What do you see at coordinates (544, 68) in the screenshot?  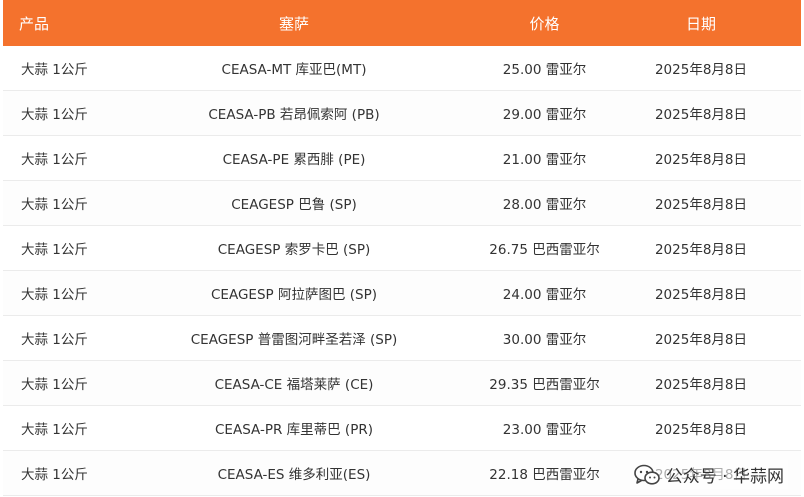 I see `cell-price: 25.00 雷亚尔` at bounding box center [544, 68].